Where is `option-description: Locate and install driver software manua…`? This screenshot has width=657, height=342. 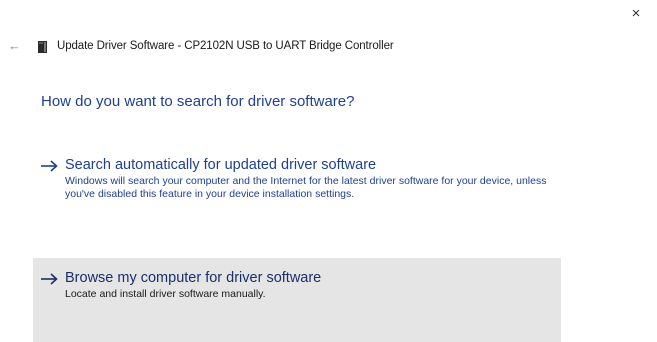 option-description: Locate and install driver software manua… is located at coordinates (165, 294).